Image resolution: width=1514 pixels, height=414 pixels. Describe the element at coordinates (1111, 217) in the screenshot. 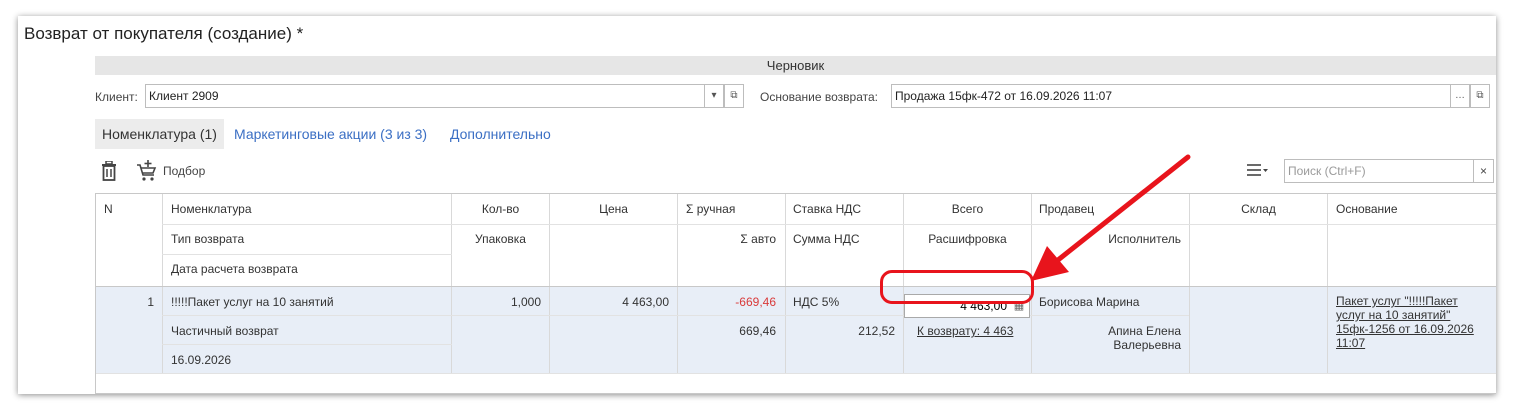

I see `annotation-arrow` at that location.